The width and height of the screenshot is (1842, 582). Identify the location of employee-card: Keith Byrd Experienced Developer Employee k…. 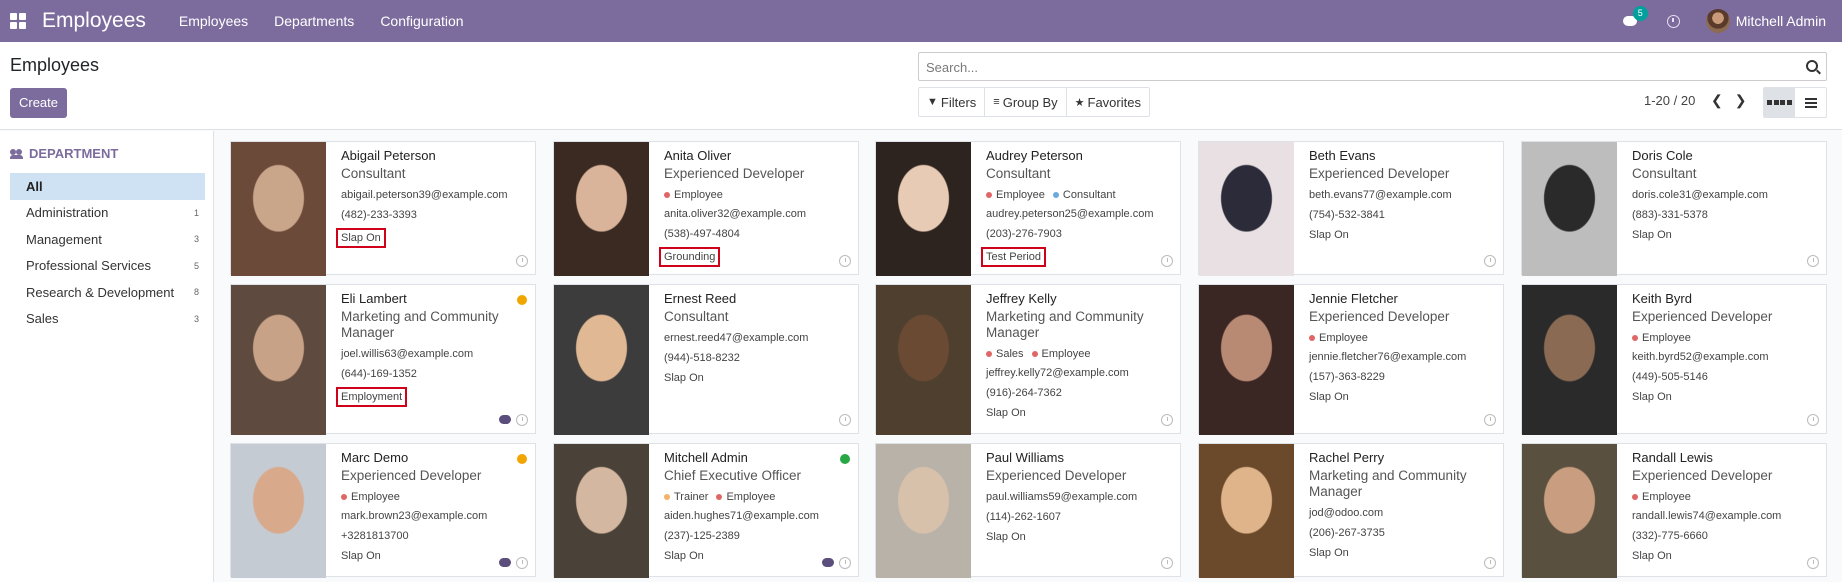
(1674, 359).